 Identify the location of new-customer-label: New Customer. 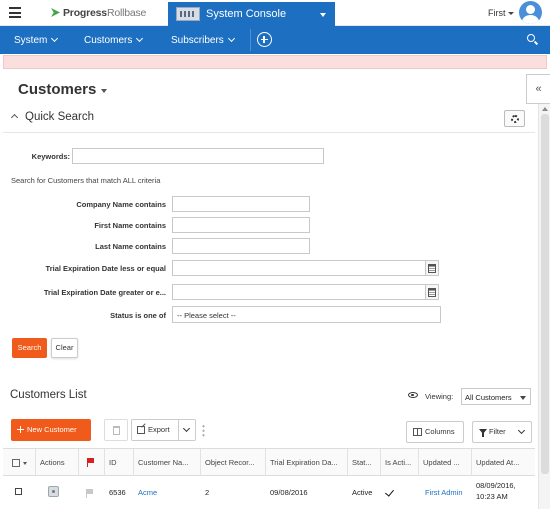
(52, 429).